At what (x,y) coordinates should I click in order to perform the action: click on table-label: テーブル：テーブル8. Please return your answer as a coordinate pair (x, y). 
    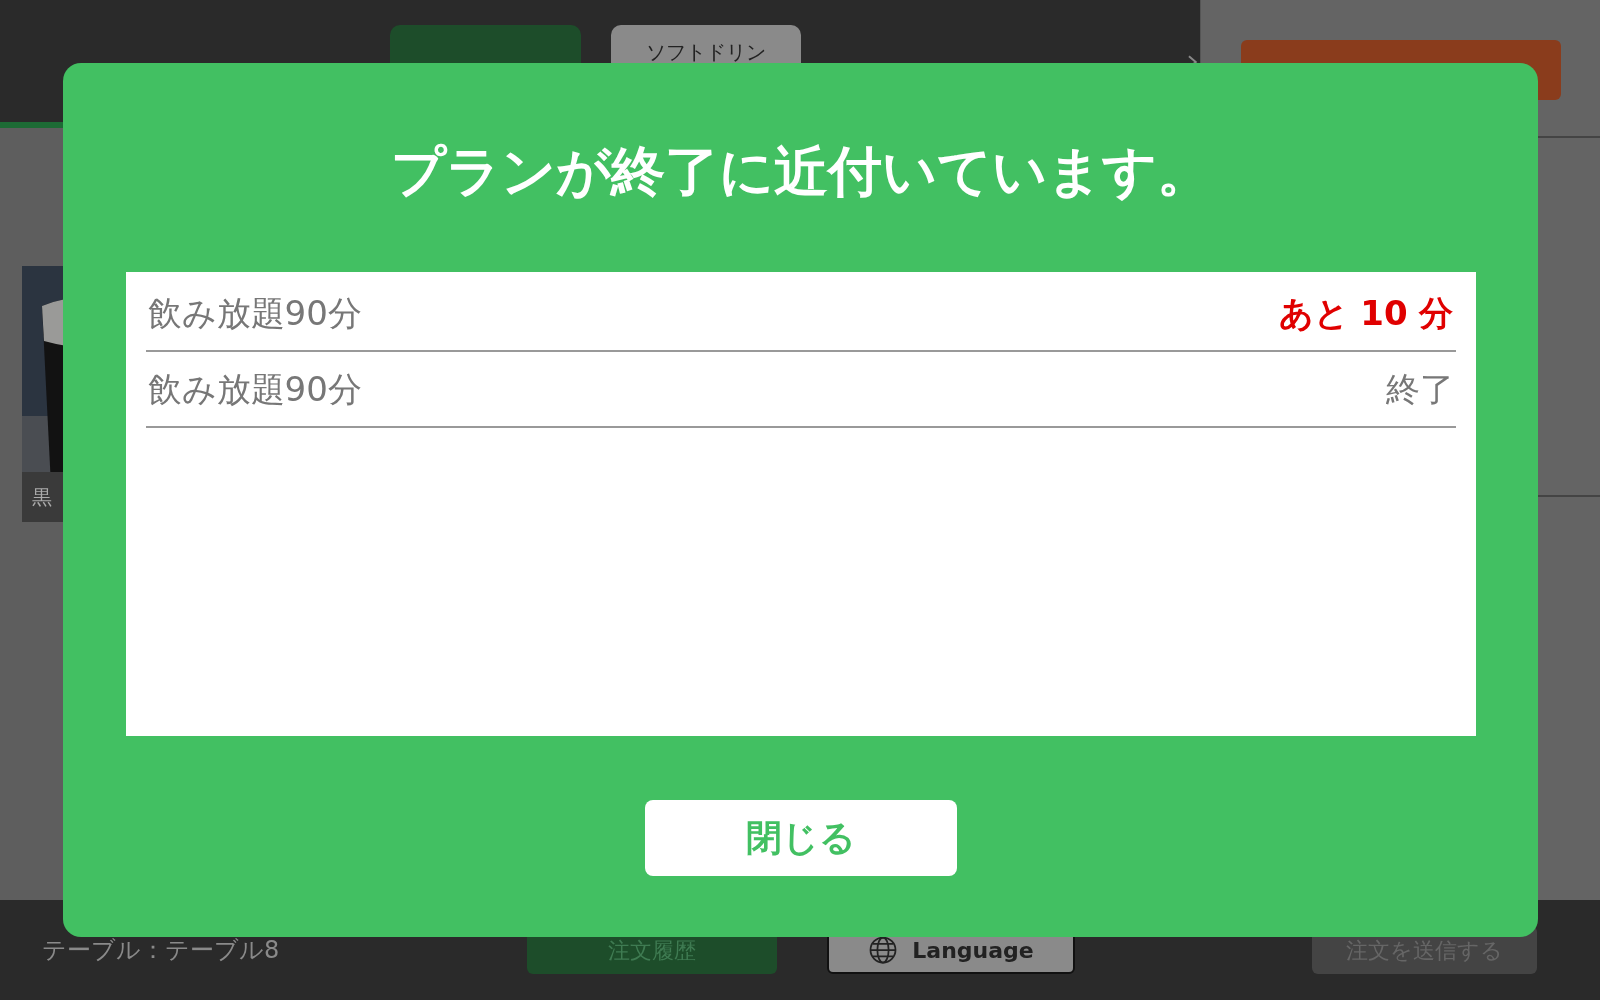
    Looking at the image, I should click on (161, 950).